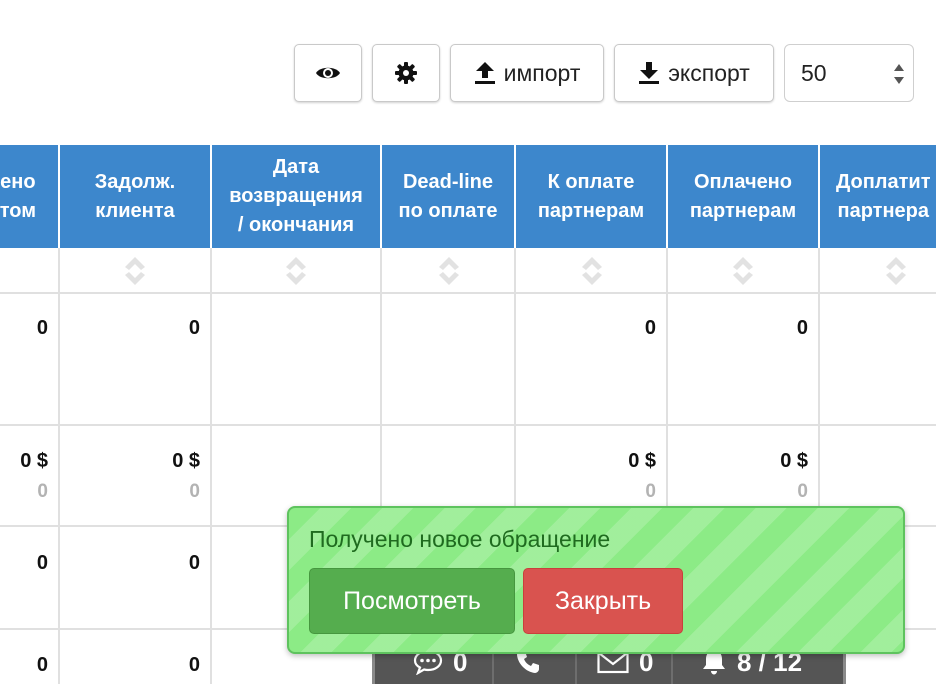 The width and height of the screenshot is (936, 684). I want to click on import-button: импорт, so click(527, 73).